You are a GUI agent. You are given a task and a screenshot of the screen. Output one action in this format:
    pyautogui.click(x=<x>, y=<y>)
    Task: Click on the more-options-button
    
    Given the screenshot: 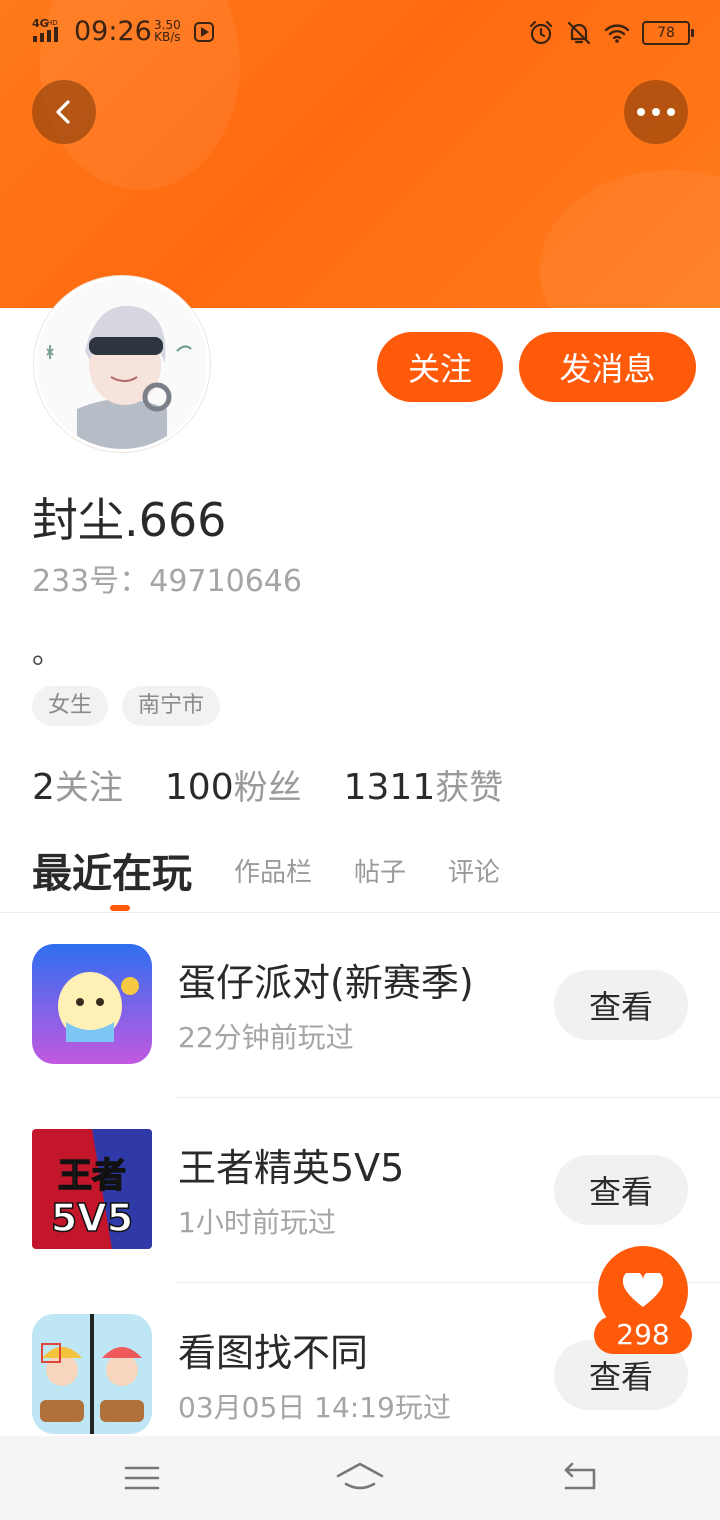 What is the action you would take?
    pyautogui.click(x=656, y=112)
    